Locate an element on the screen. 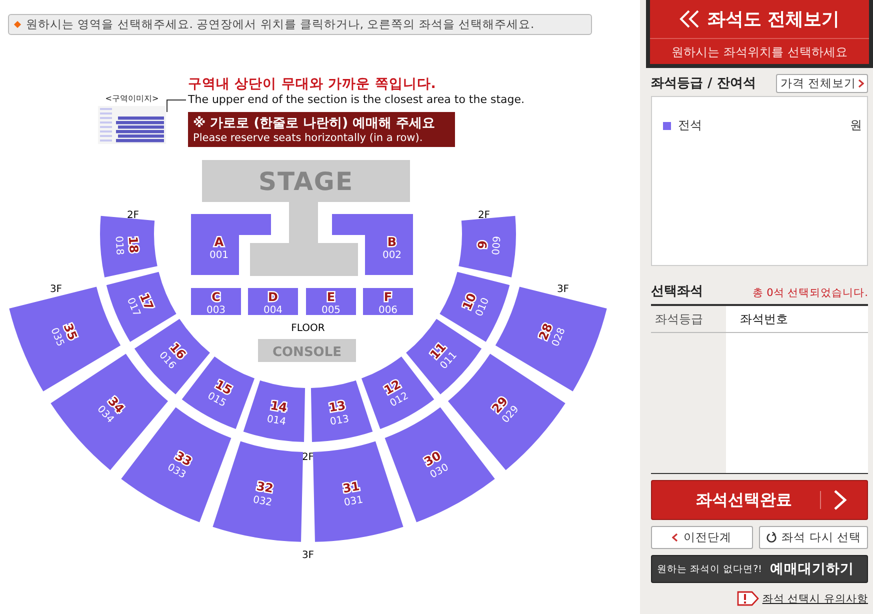 This screenshot has height=614, width=873. section-number: 32 is located at coordinates (264, 487).